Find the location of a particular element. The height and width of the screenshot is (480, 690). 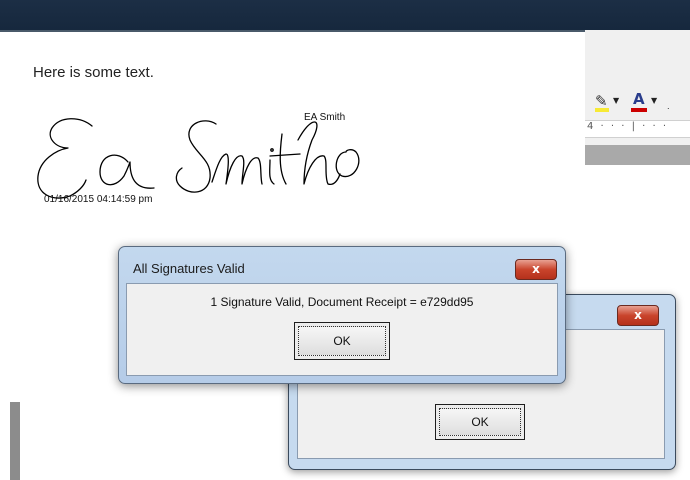

dialog-title: All Signatures Valid is located at coordinates (189, 268).